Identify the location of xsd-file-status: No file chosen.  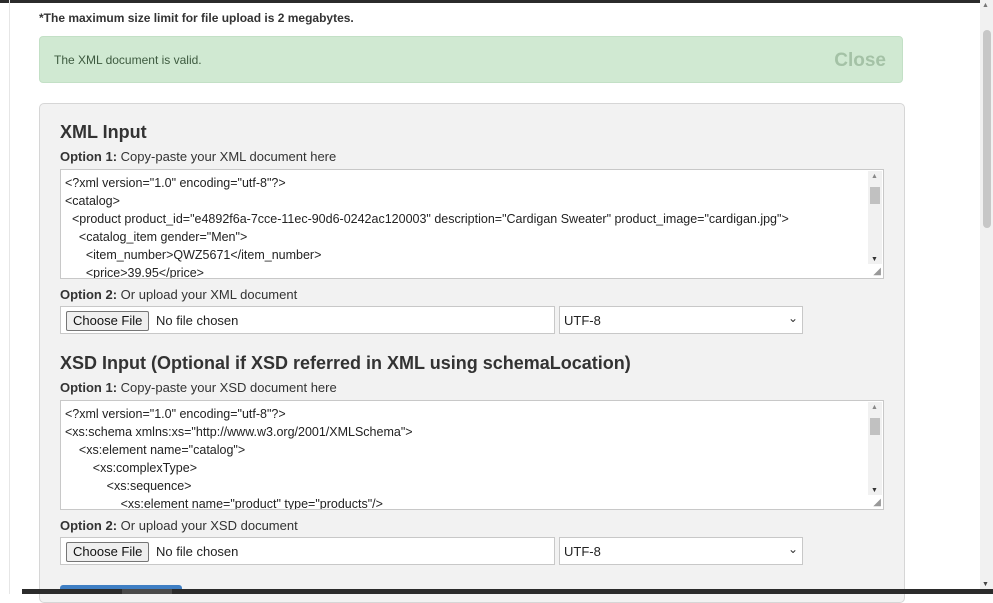
(197, 551).